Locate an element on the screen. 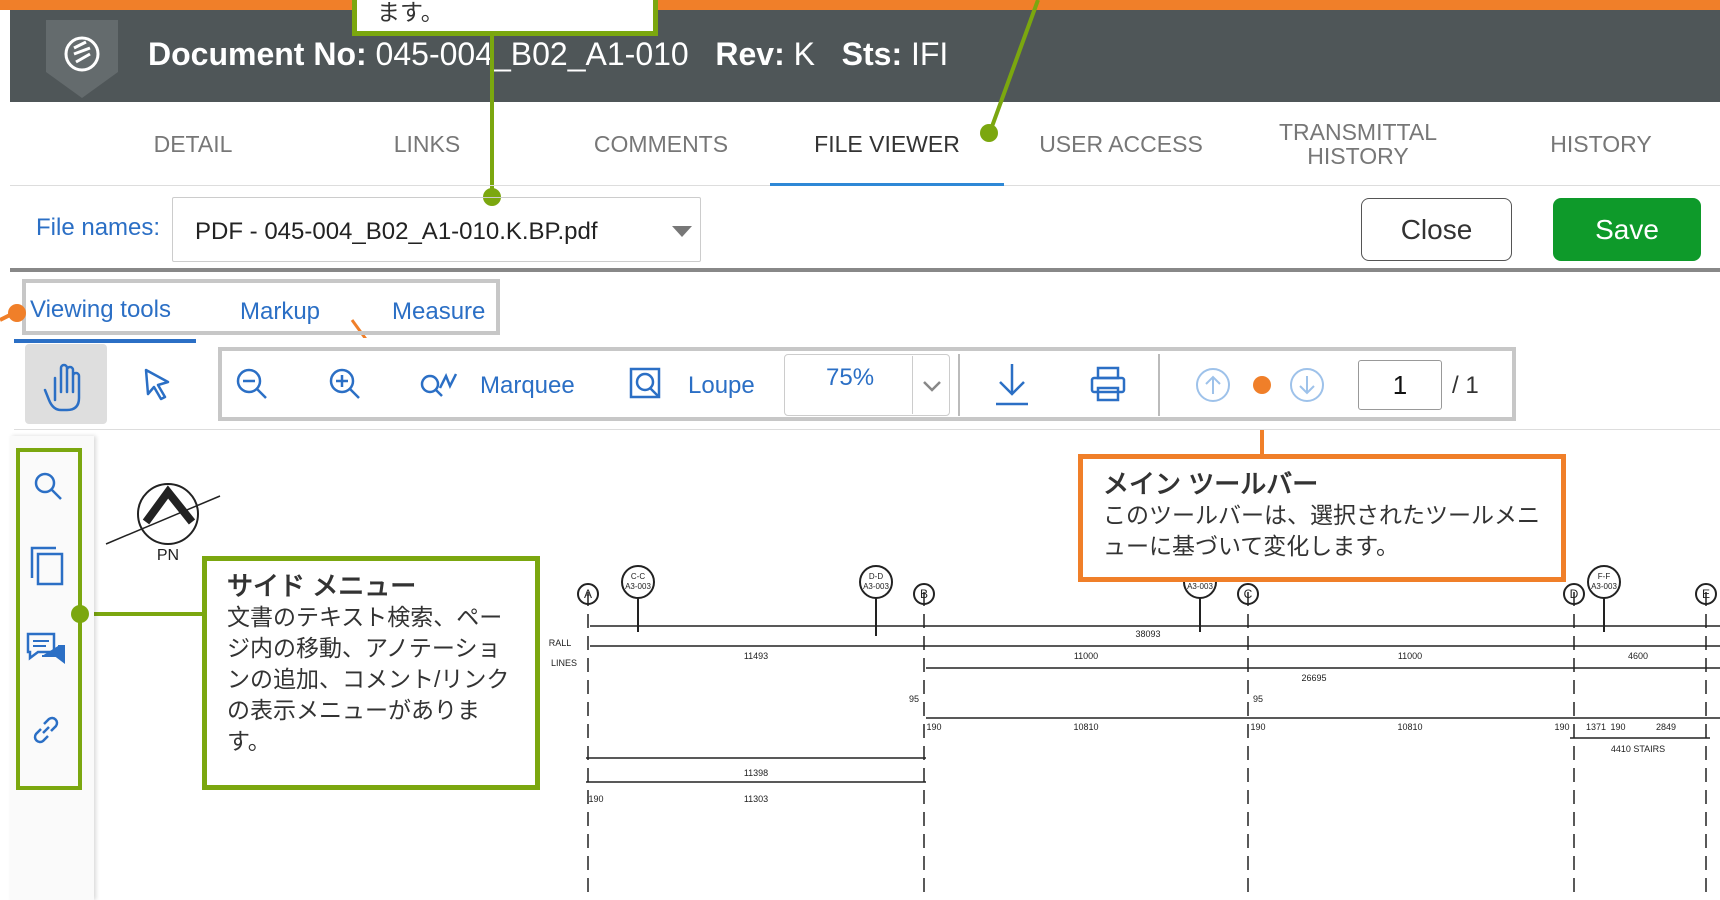 The width and height of the screenshot is (1720, 900). header-accent-line is located at coordinates (860, 5).